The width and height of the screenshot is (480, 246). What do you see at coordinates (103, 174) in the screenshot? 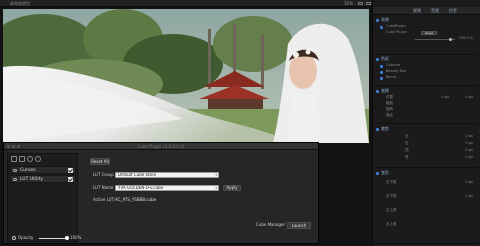
I see `lut-group-label: LUT Group` at bounding box center [103, 174].